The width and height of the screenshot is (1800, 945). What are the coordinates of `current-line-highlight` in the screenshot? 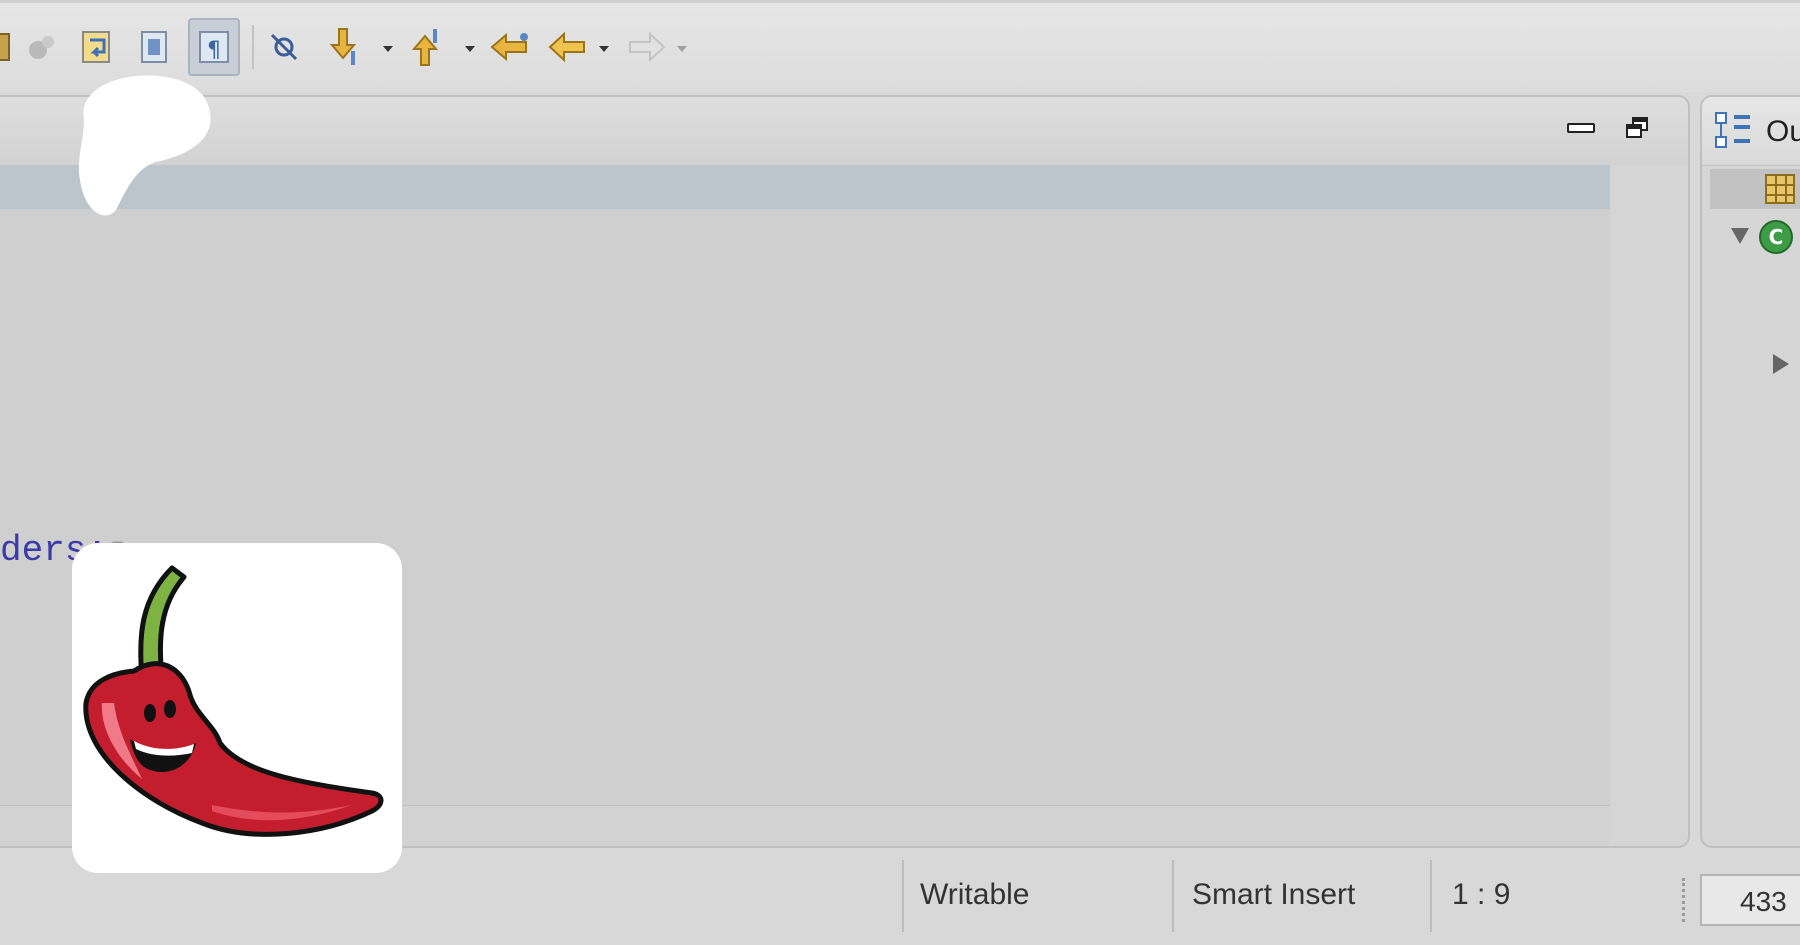 It's located at (805, 187).